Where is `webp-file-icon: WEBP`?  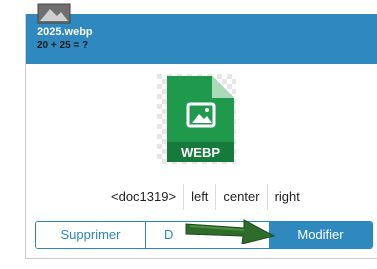 webp-file-icon: WEBP is located at coordinates (196, 119).